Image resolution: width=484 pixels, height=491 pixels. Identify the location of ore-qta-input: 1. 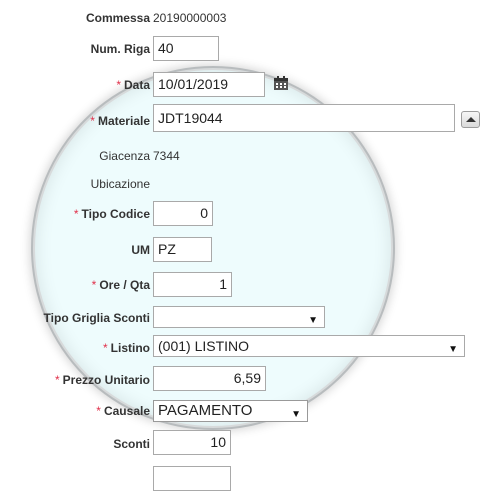
(192, 284).